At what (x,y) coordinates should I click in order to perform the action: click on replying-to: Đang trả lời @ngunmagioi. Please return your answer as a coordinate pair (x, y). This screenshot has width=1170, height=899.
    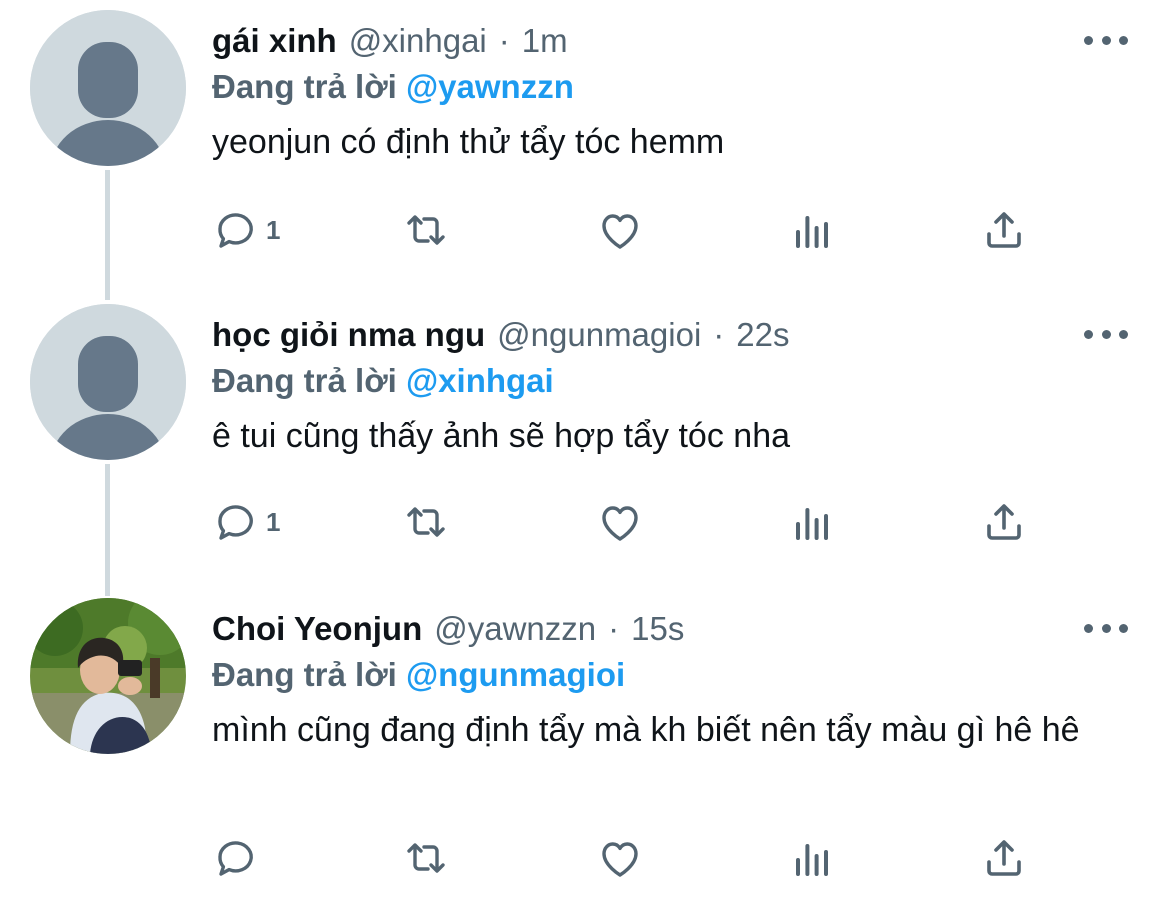
    Looking at the image, I should click on (418, 675).